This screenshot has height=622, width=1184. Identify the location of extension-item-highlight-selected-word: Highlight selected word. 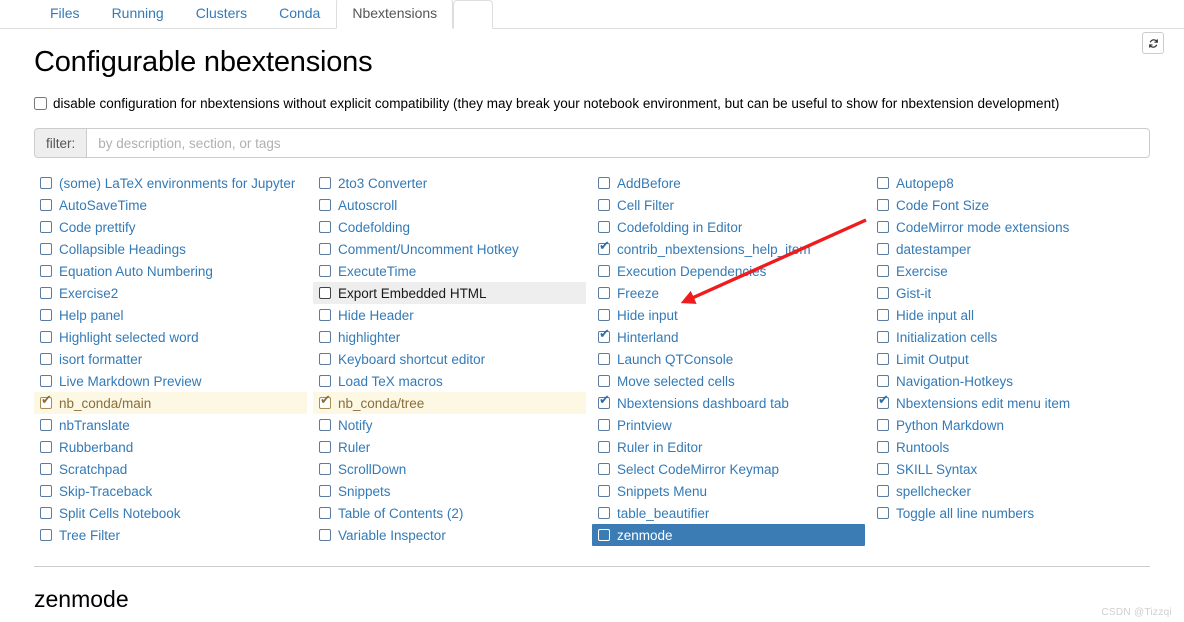
(170, 337).